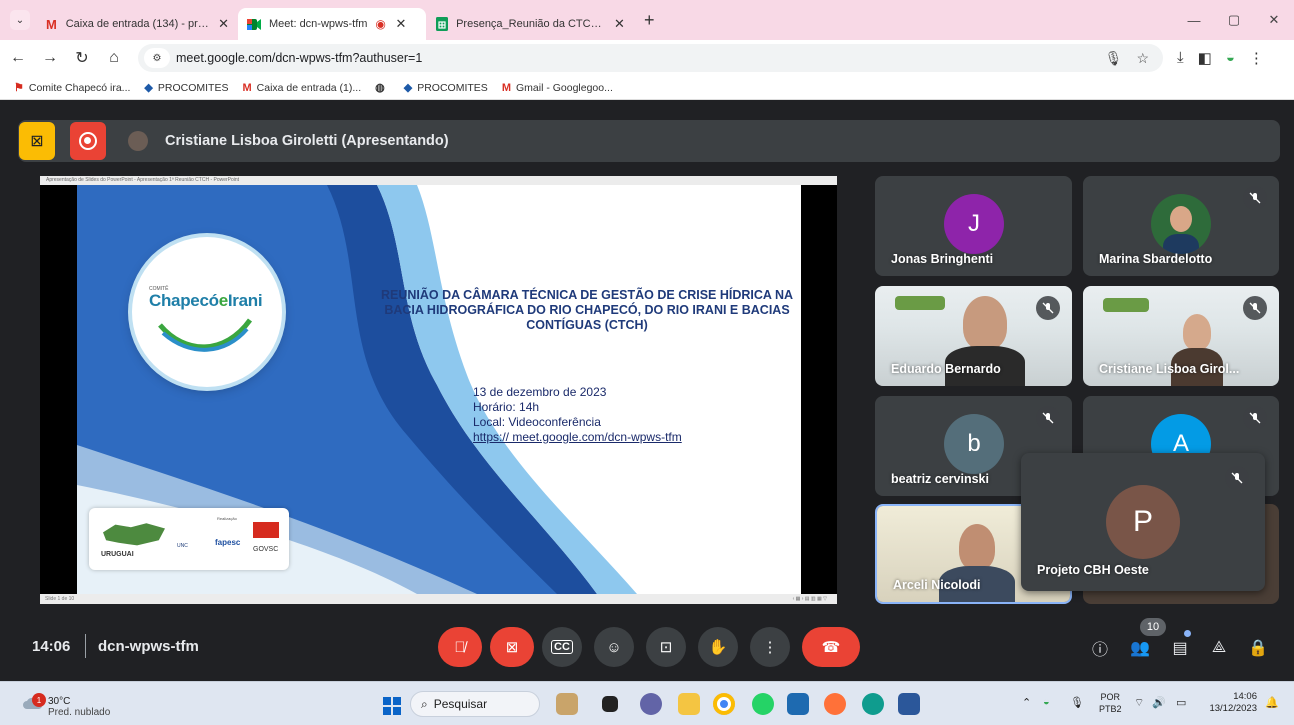 Image resolution: width=1294 pixels, height=725 pixels. What do you see at coordinates (831, 647) in the screenshot?
I see `leave-call-button: ☎` at bounding box center [831, 647].